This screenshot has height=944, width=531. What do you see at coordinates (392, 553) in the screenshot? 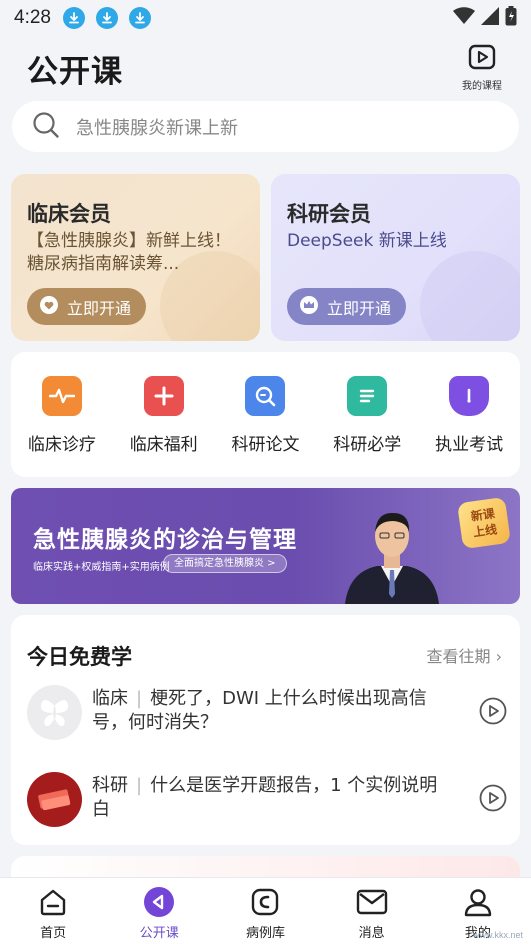
I see `lecturer-photo` at bounding box center [392, 553].